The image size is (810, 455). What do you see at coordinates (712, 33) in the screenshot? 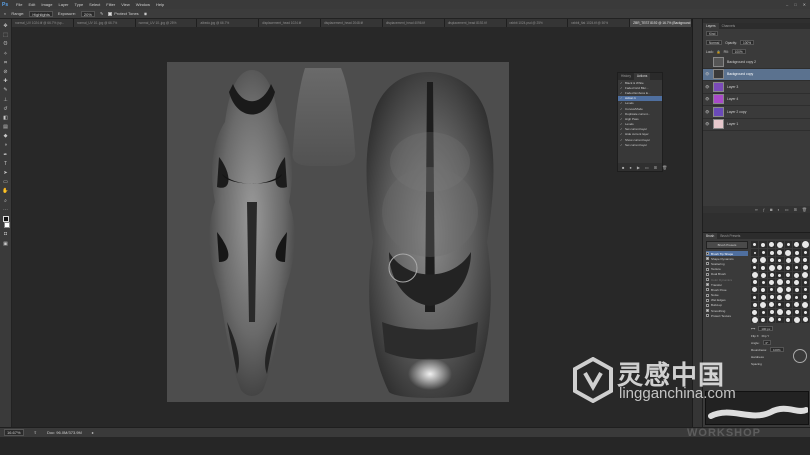
I see `kind-dropdown: Kind` at bounding box center [712, 33].